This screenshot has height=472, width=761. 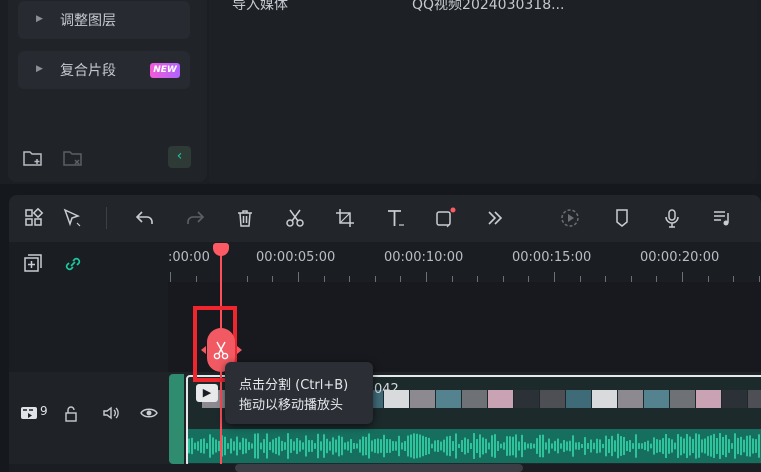 What do you see at coordinates (73, 158) in the screenshot?
I see `remove-folder-icon` at bounding box center [73, 158].